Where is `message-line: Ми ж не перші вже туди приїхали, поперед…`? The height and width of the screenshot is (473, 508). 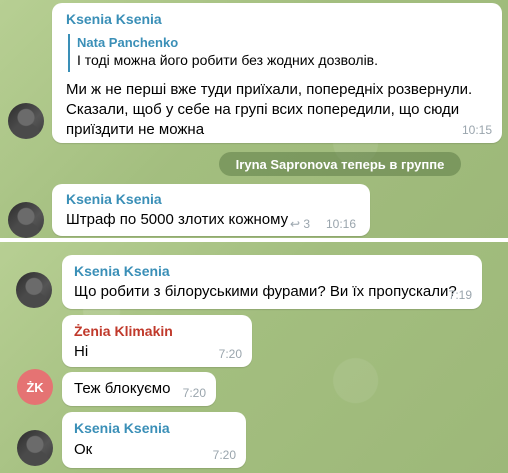 message-line: Ми ж не перші вже туди приїхали, поперед… is located at coordinates (269, 89).